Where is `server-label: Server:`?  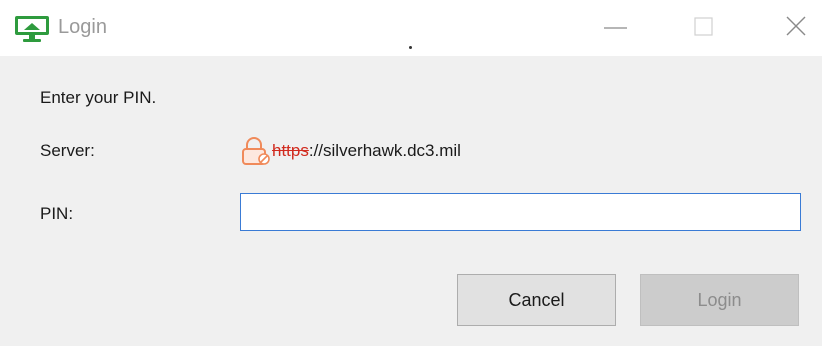
server-label: Server: is located at coordinates (67, 150).